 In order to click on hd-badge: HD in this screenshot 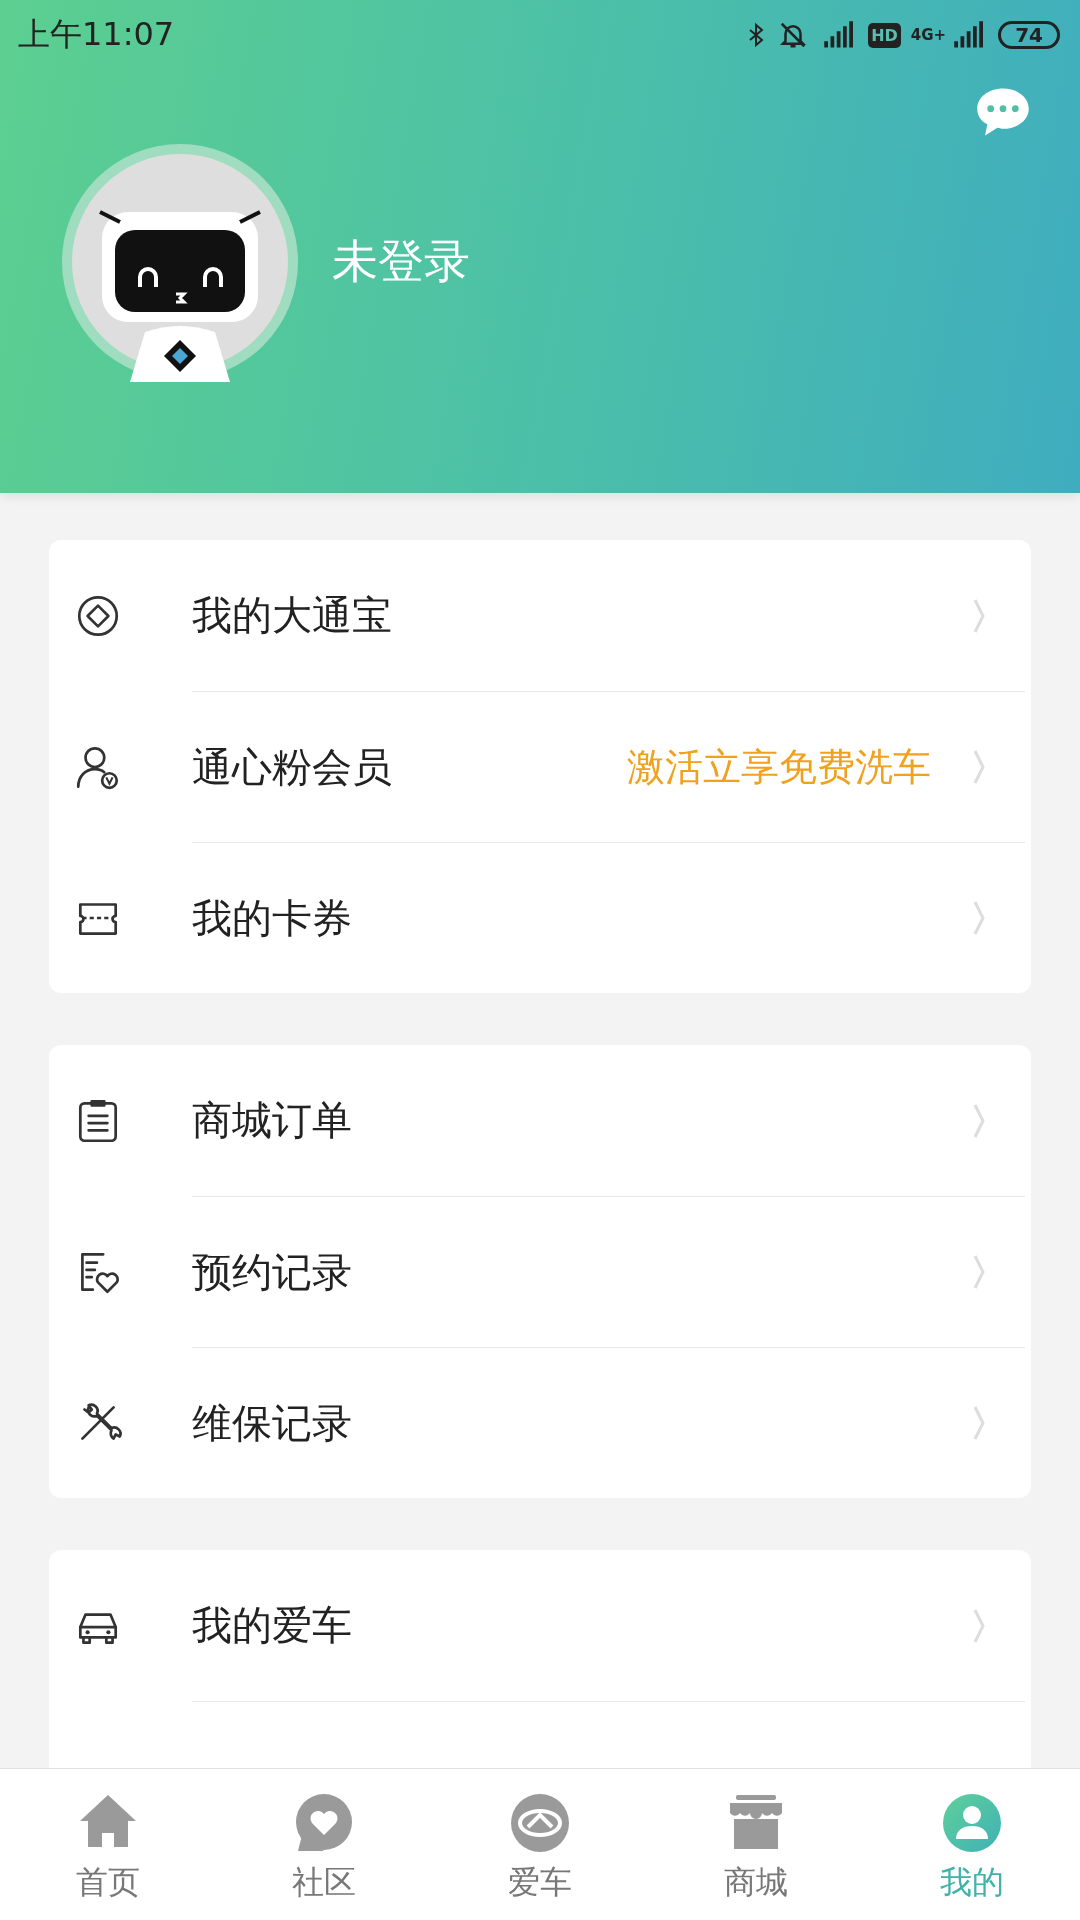, I will do `click(884, 35)`.